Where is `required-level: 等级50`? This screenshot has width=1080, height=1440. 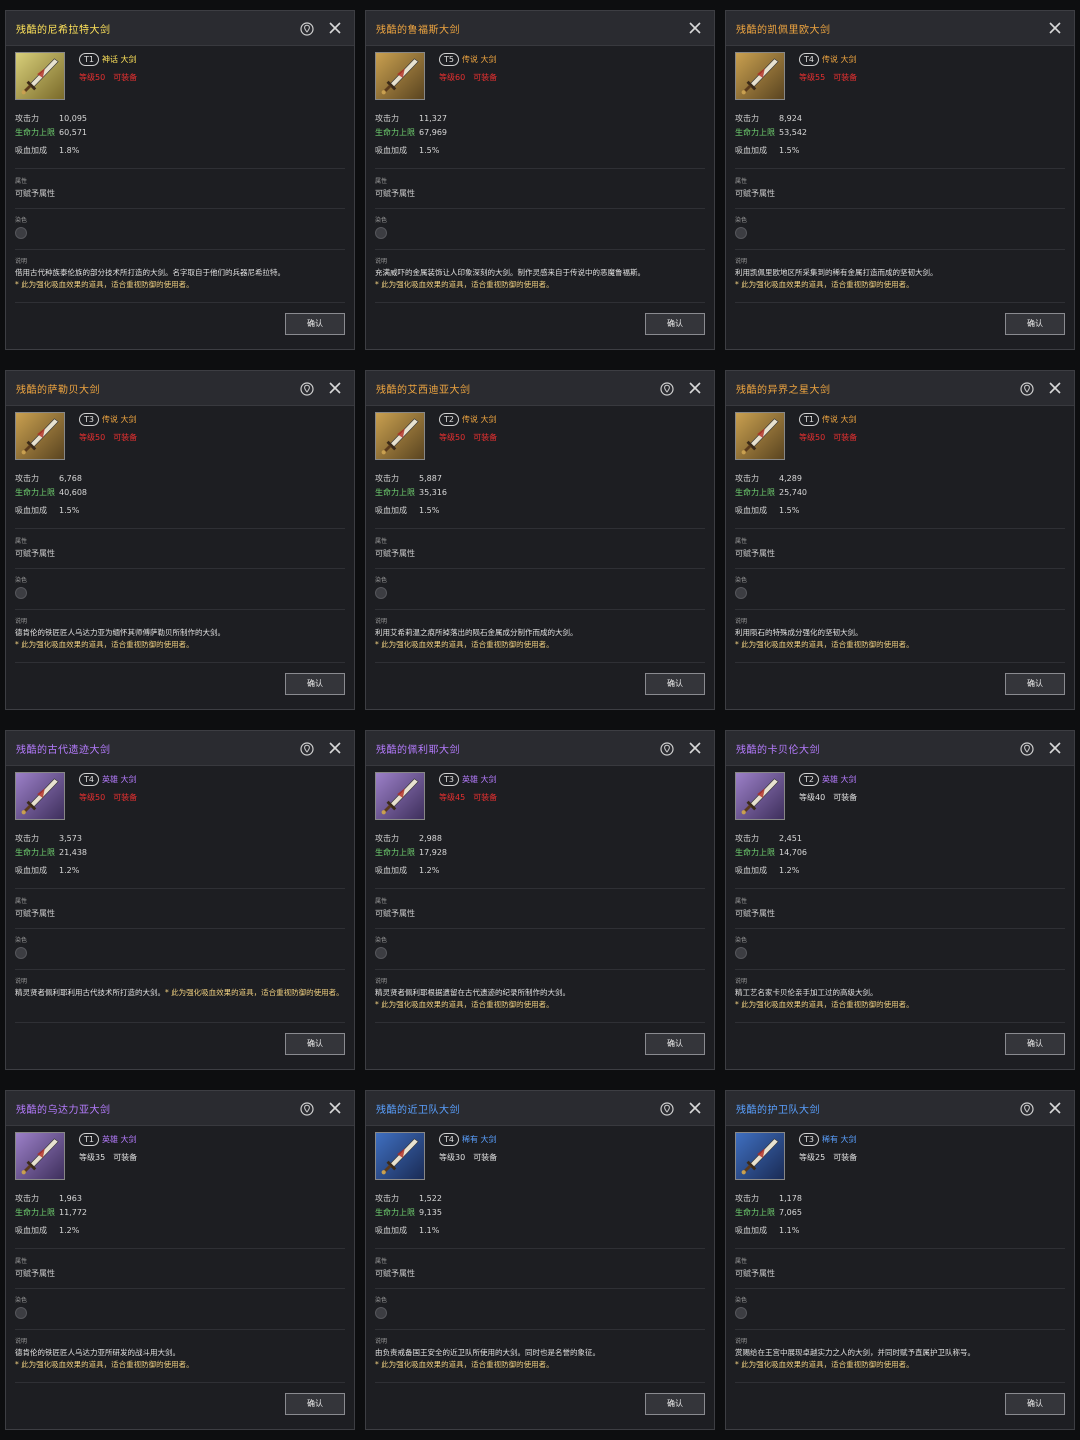
required-level: 等级50 is located at coordinates (452, 437).